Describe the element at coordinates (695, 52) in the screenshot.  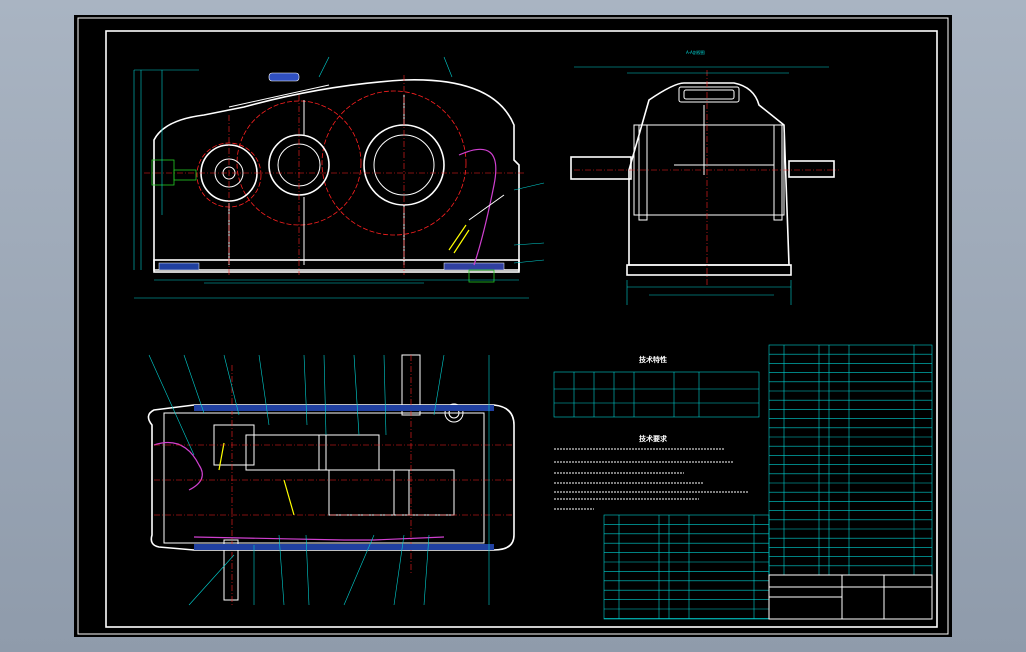
I see `side-view-title: A-A剖视图` at that location.